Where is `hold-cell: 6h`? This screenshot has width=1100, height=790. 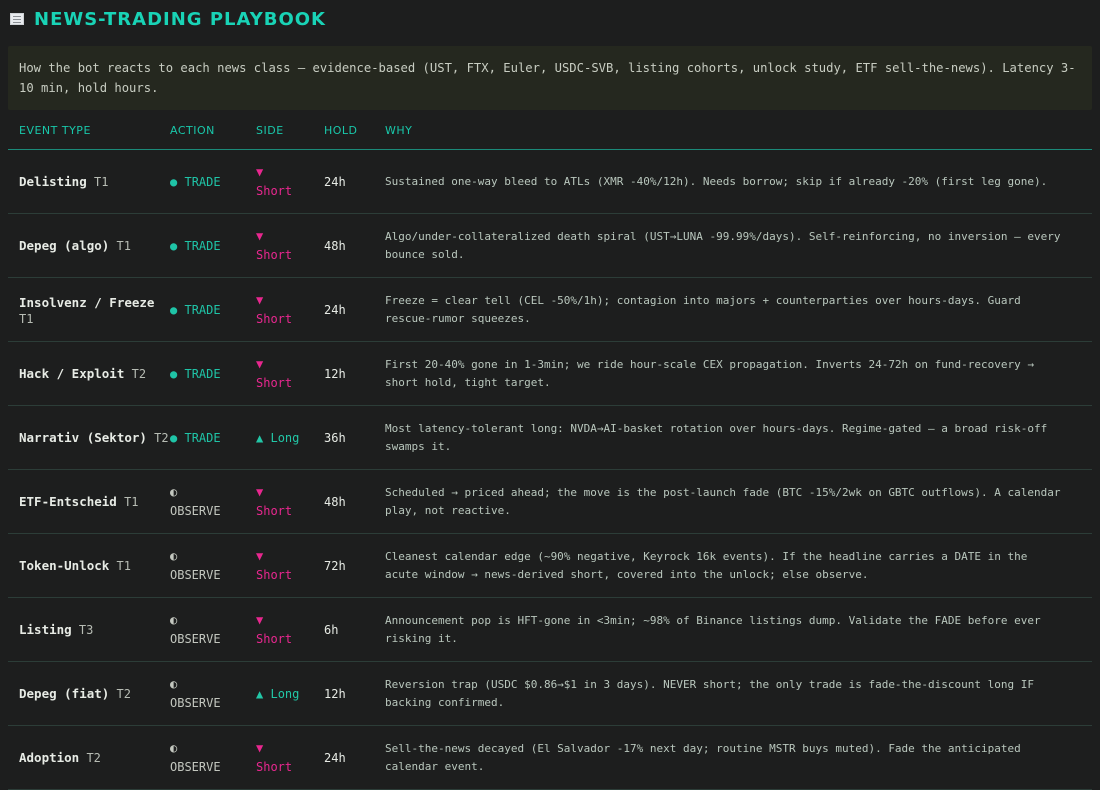
hold-cell: 6h is located at coordinates (354, 629).